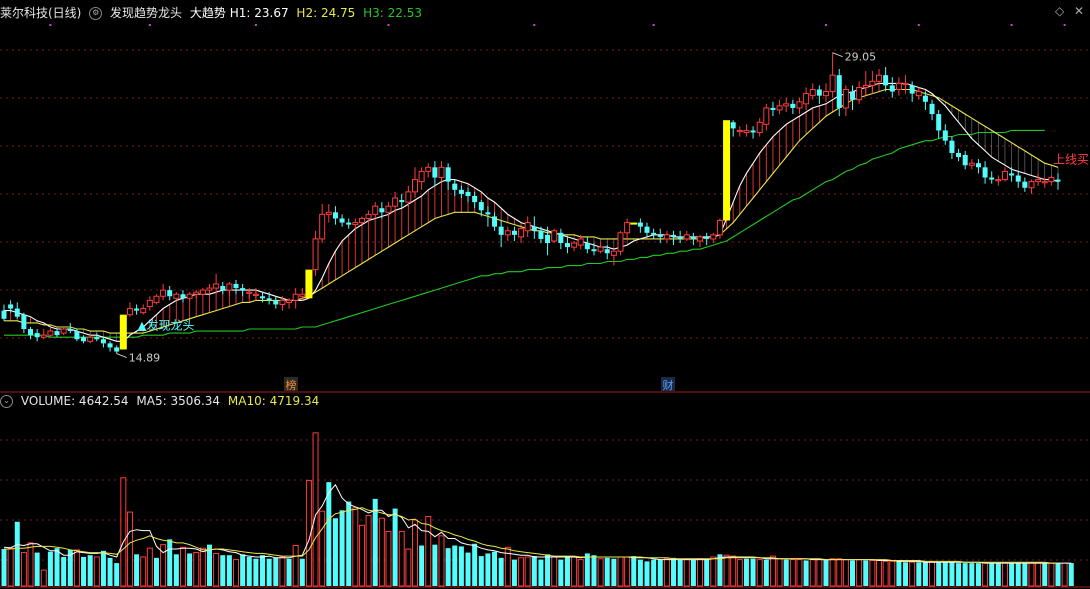  Describe the element at coordinates (121, 356) in the screenshot. I see `low-pointer` at that location.